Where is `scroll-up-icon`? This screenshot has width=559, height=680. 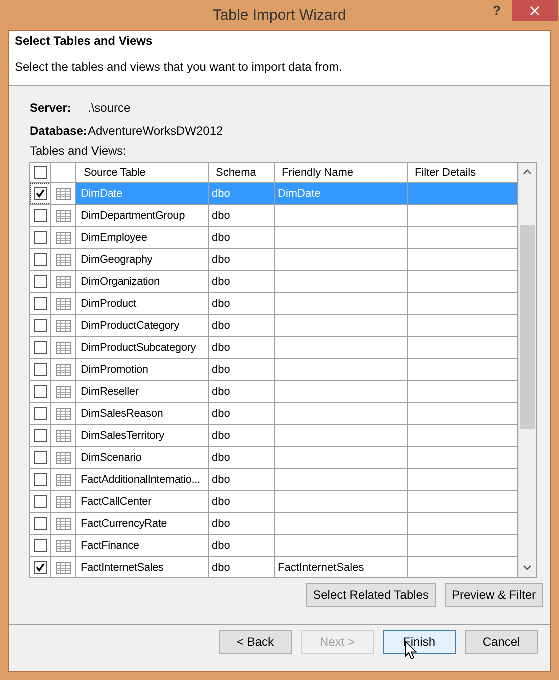 scroll-up-icon is located at coordinates (527, 172).